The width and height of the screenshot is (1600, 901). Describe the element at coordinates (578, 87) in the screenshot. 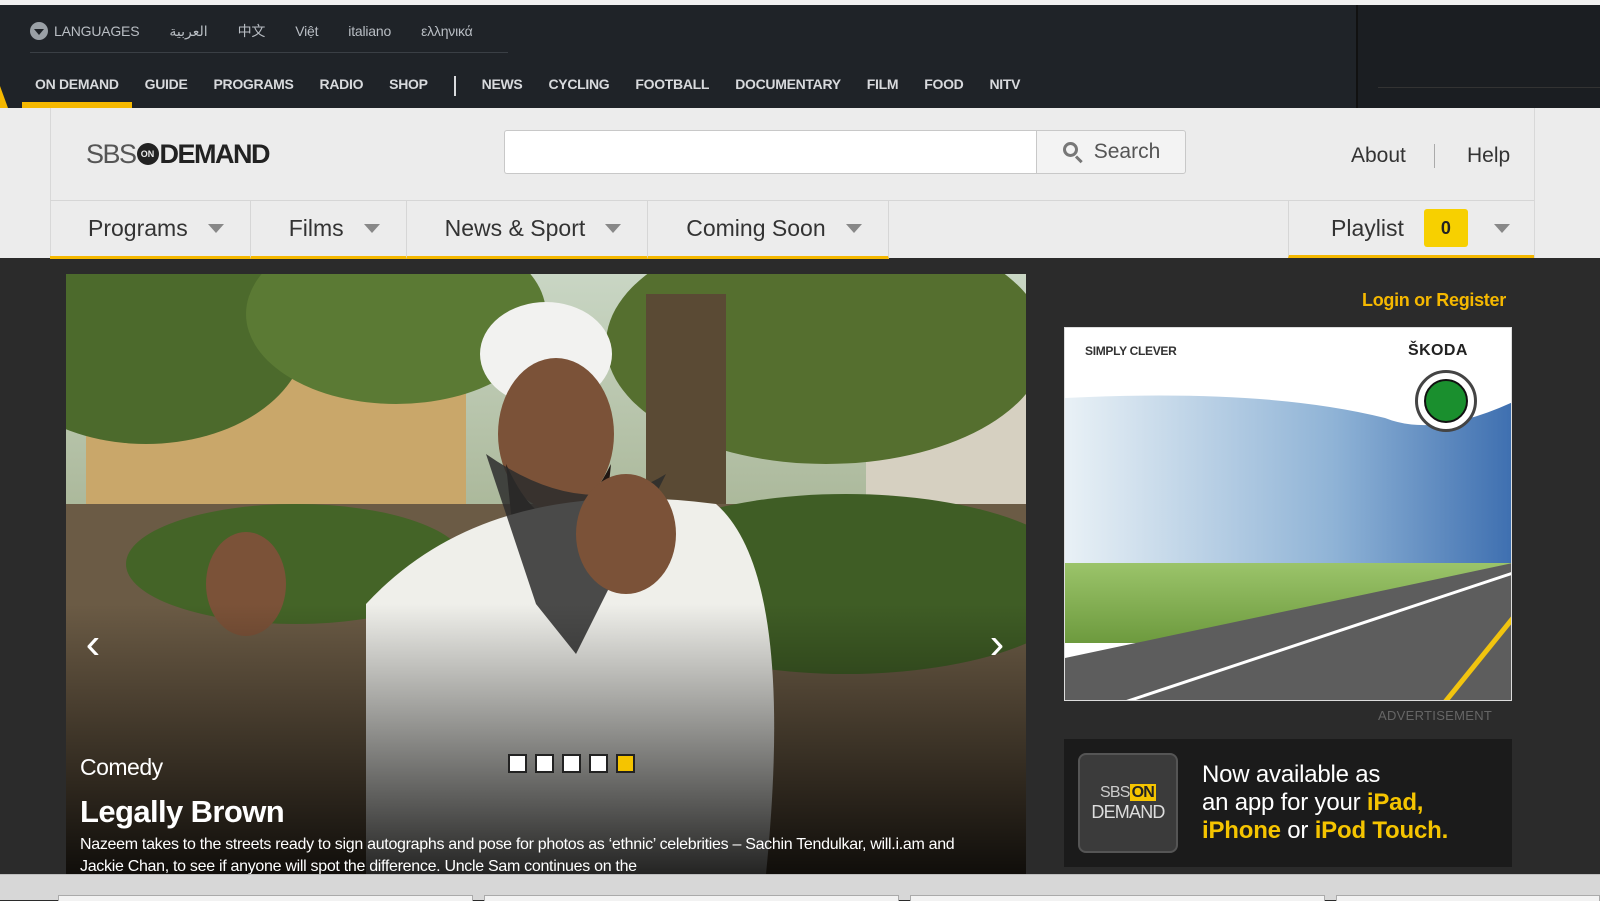

I see `nav-cycling: CYCLING` at that location.